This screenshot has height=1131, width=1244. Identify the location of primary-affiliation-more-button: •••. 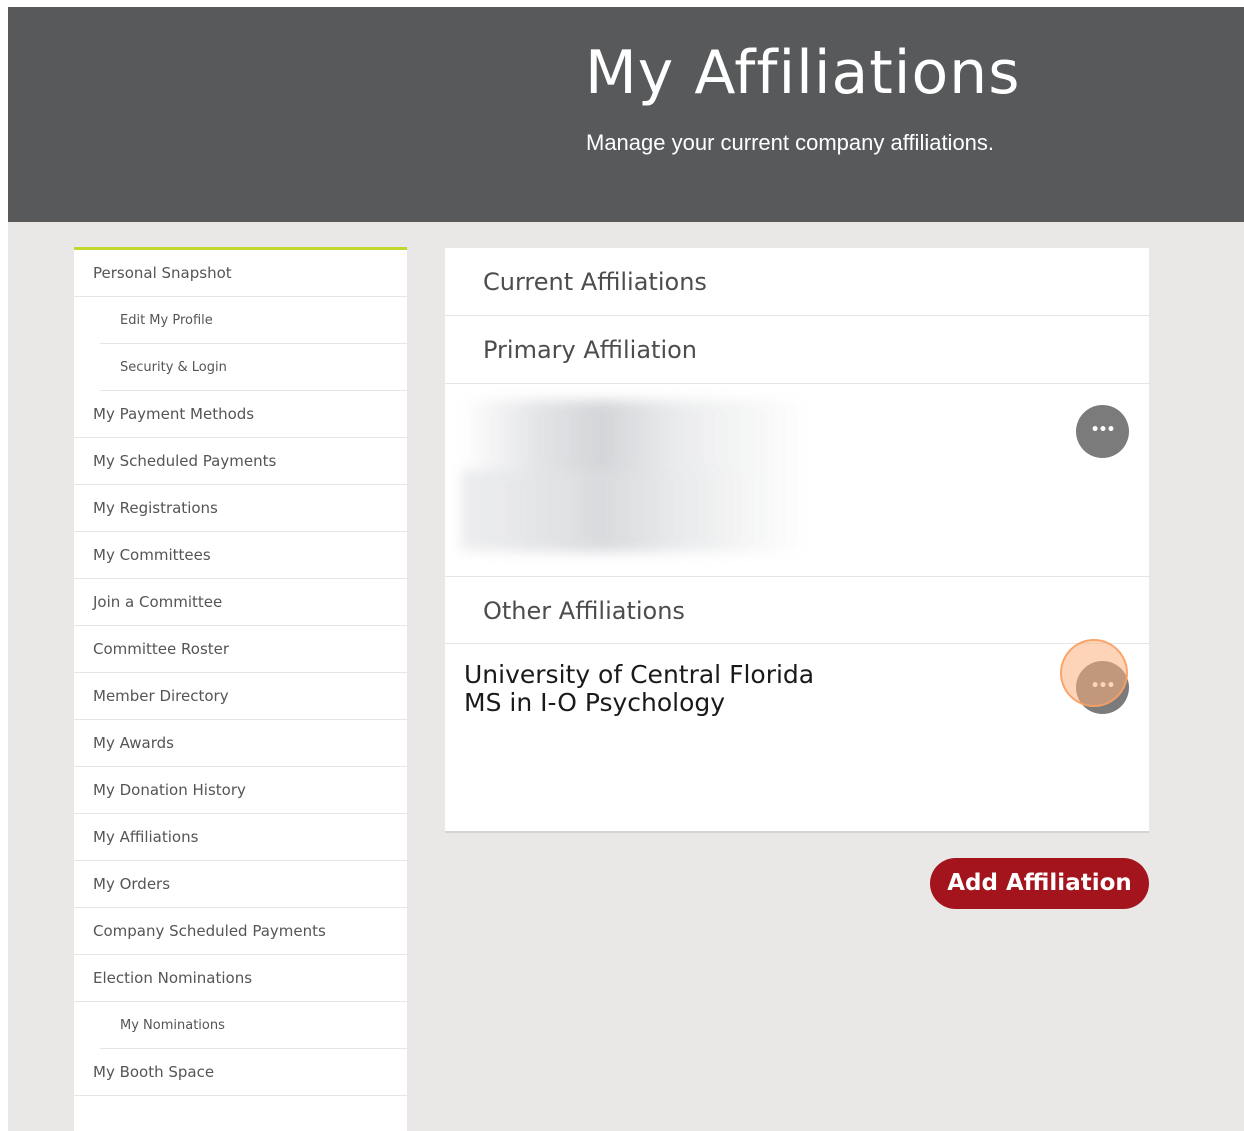
(1102, 431).